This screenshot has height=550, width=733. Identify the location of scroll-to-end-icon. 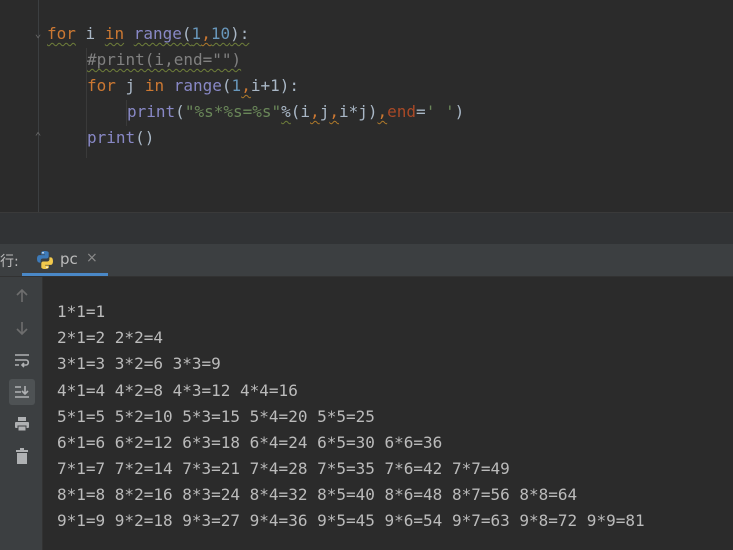
(22, 392).